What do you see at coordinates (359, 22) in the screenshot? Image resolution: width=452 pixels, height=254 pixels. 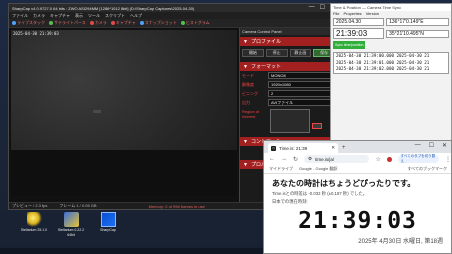 I see `date-field: 2025.04.30` at bounding box center [359, 22].